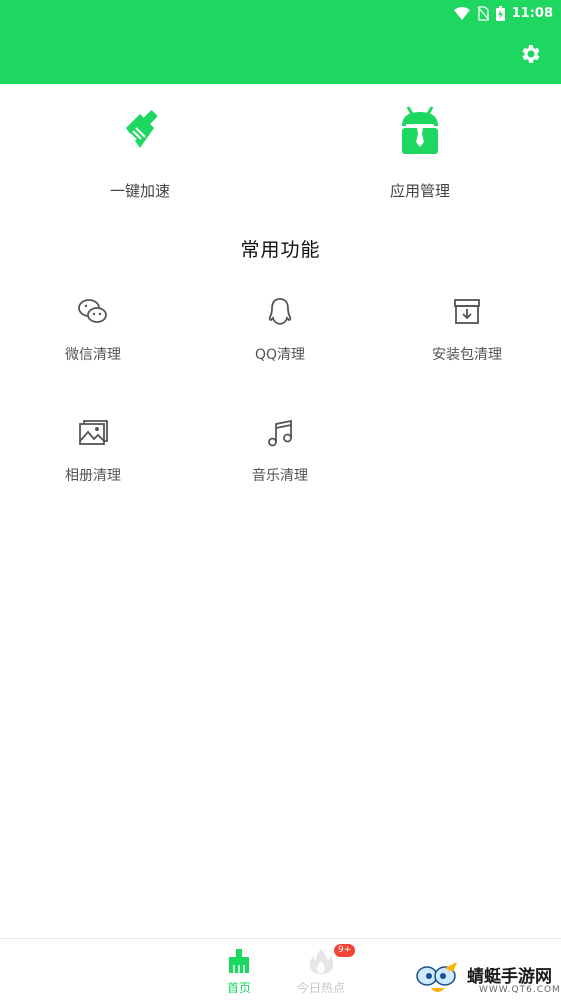  What do you see at coordinates (92, 311) in the screenshot?
I see `wechat-icon` at bounding box center [92, 311].